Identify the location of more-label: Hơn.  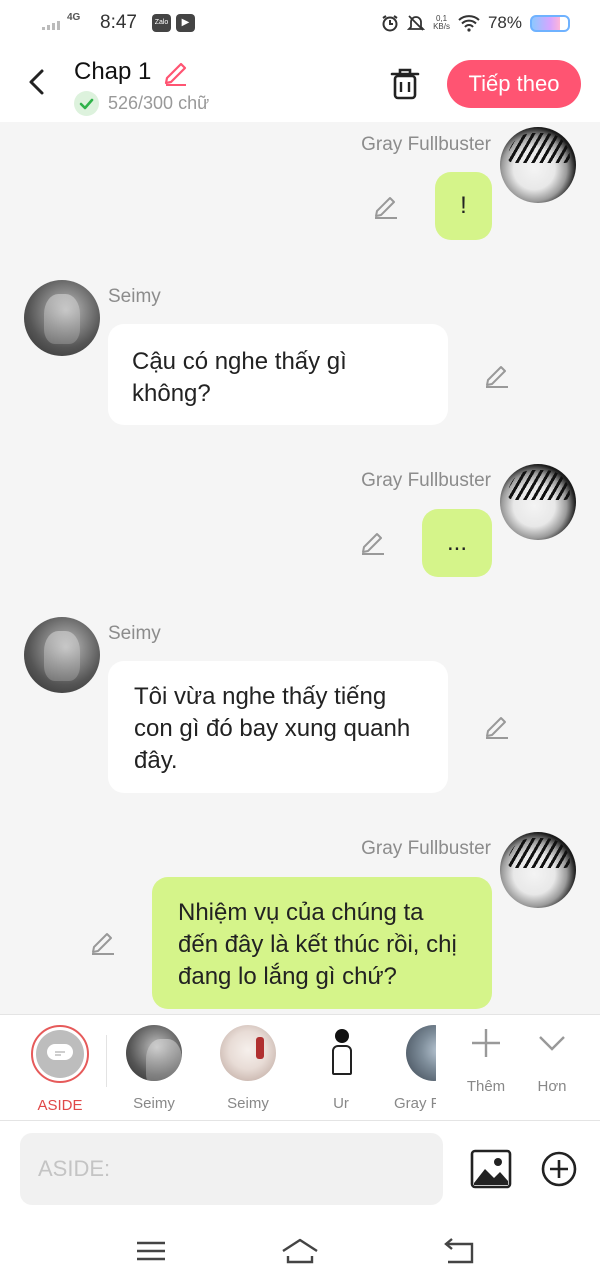
(552, 1086).